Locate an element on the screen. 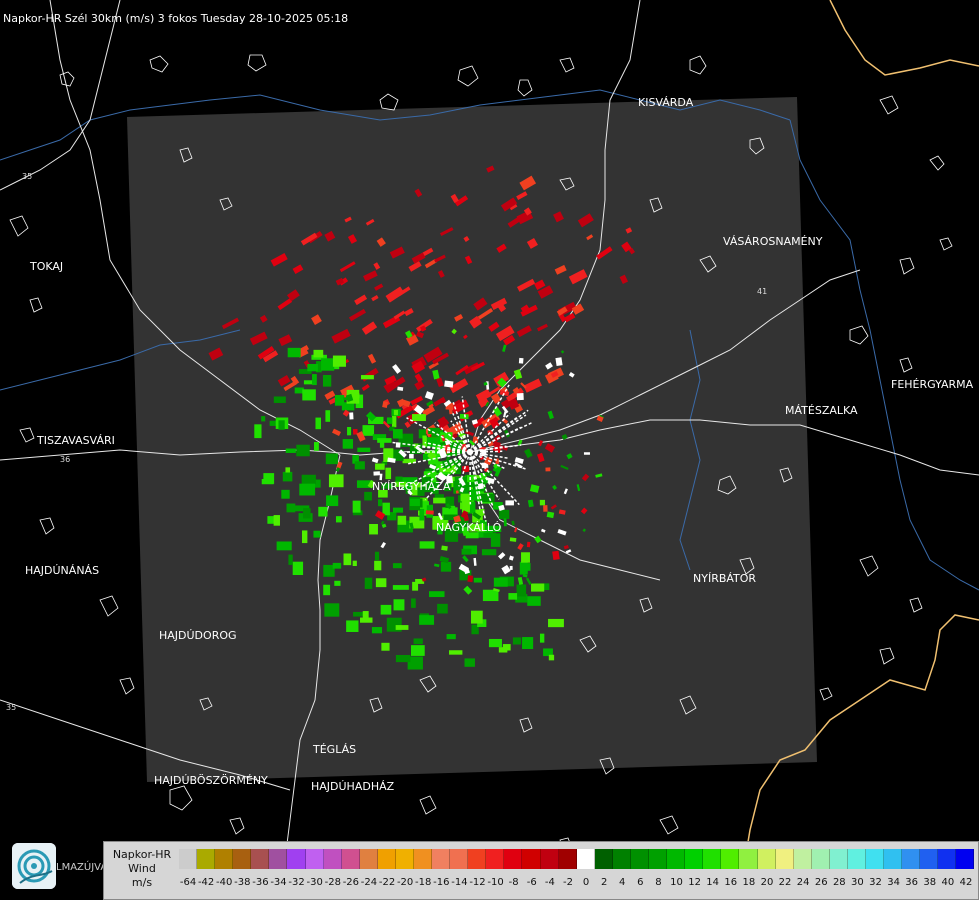 The image size is (979, 900). legend-tick-label: 10 is located at coordinates (676, 882).